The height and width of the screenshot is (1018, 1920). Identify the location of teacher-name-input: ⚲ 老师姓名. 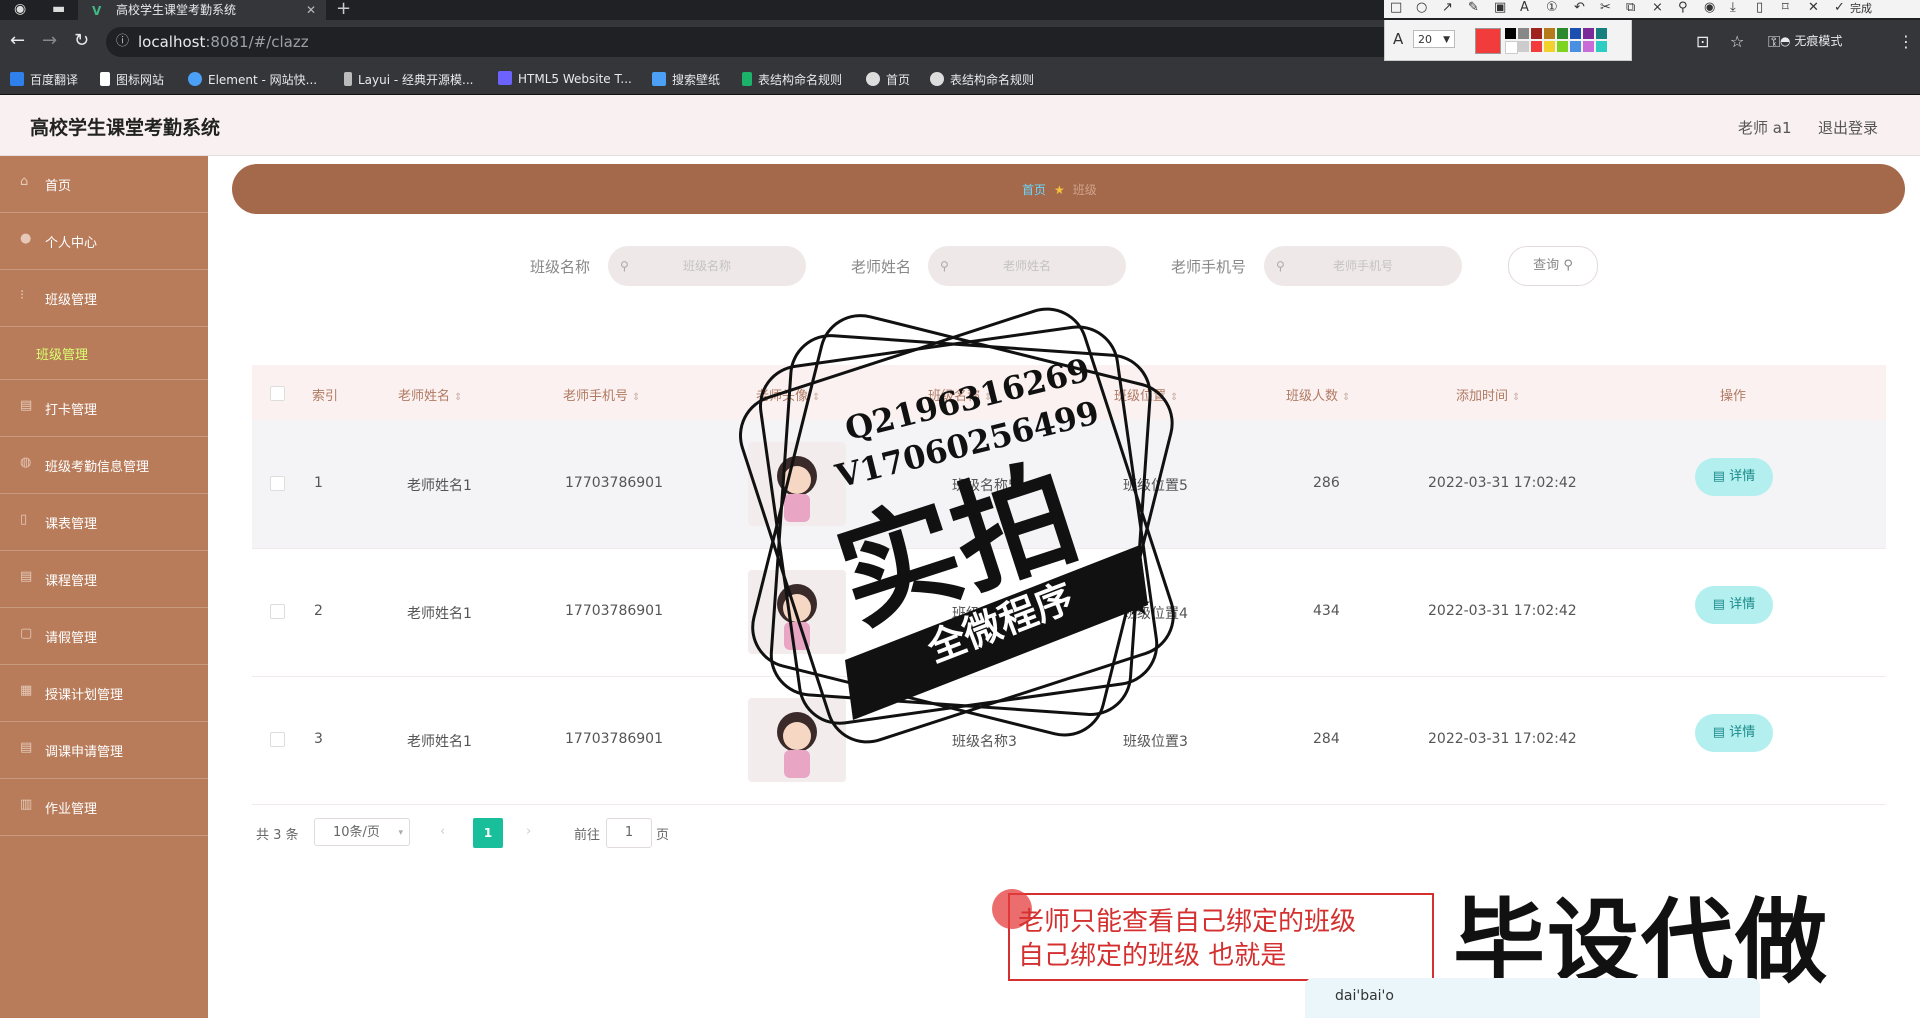
(1027, 266).